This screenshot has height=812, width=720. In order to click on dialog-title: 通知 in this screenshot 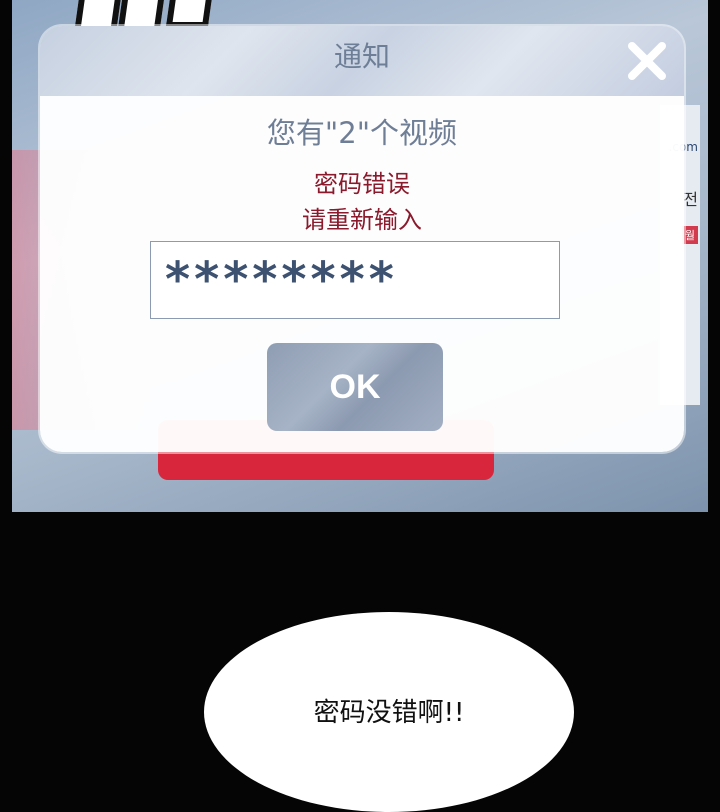, I will do `click(361, 56)`.